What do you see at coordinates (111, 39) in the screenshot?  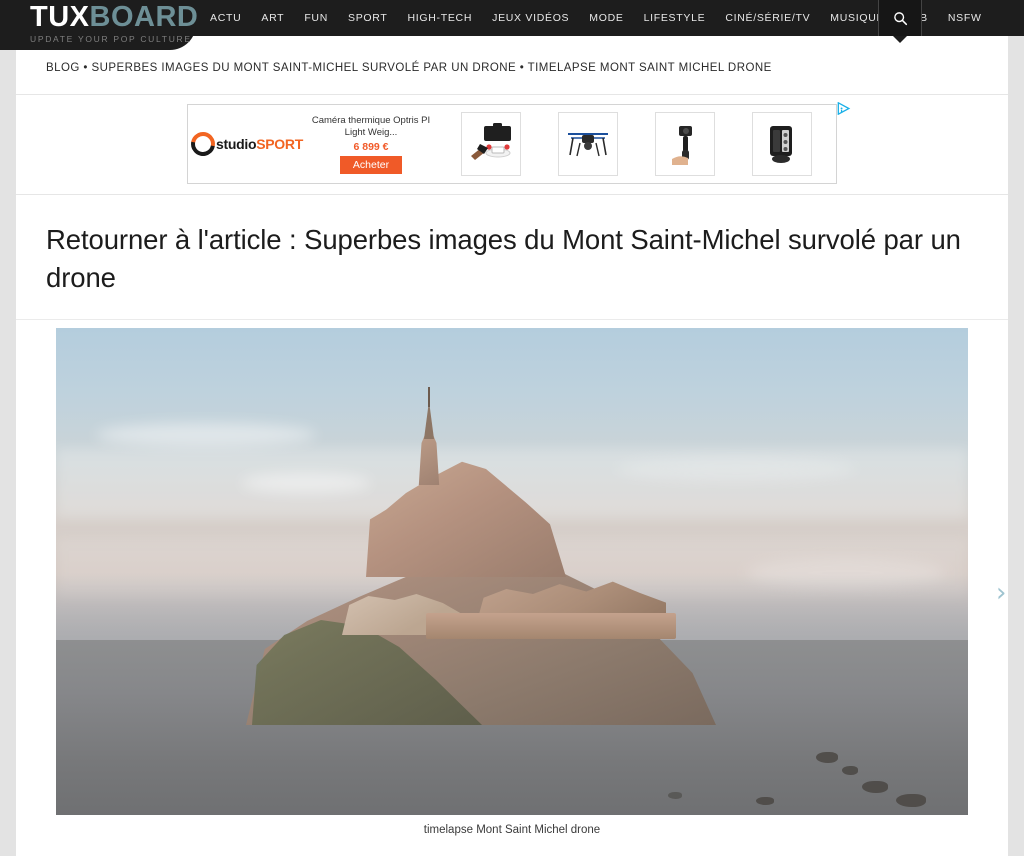 I see `logo-tagline: UPDATE YOUR POP CULTURE` at bounding box center [111, 39].